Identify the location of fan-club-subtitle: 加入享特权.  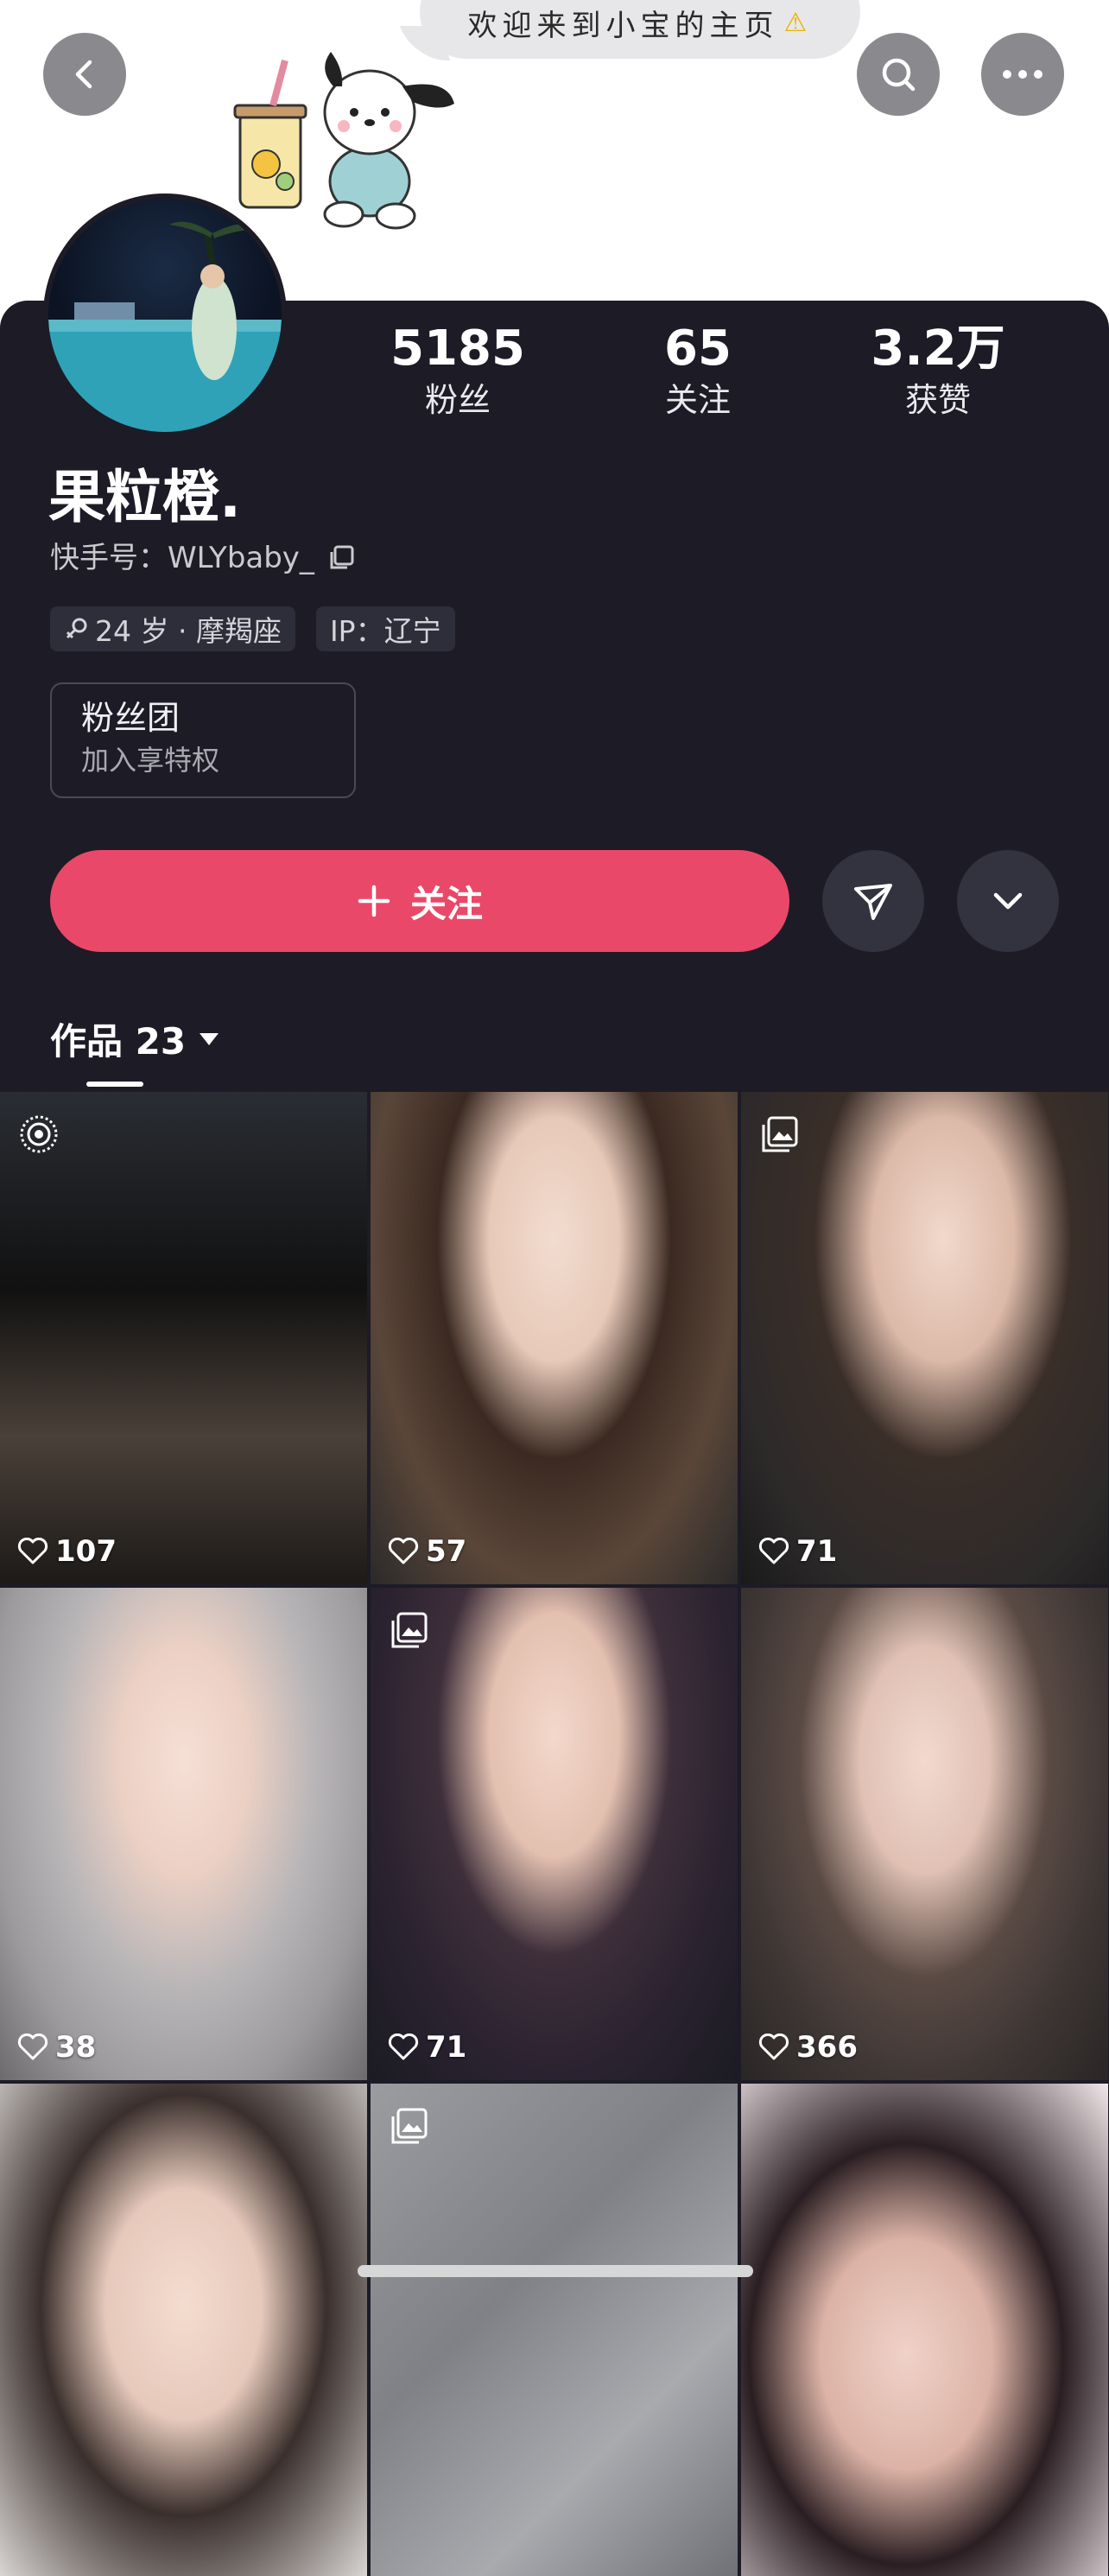
(150, 760).